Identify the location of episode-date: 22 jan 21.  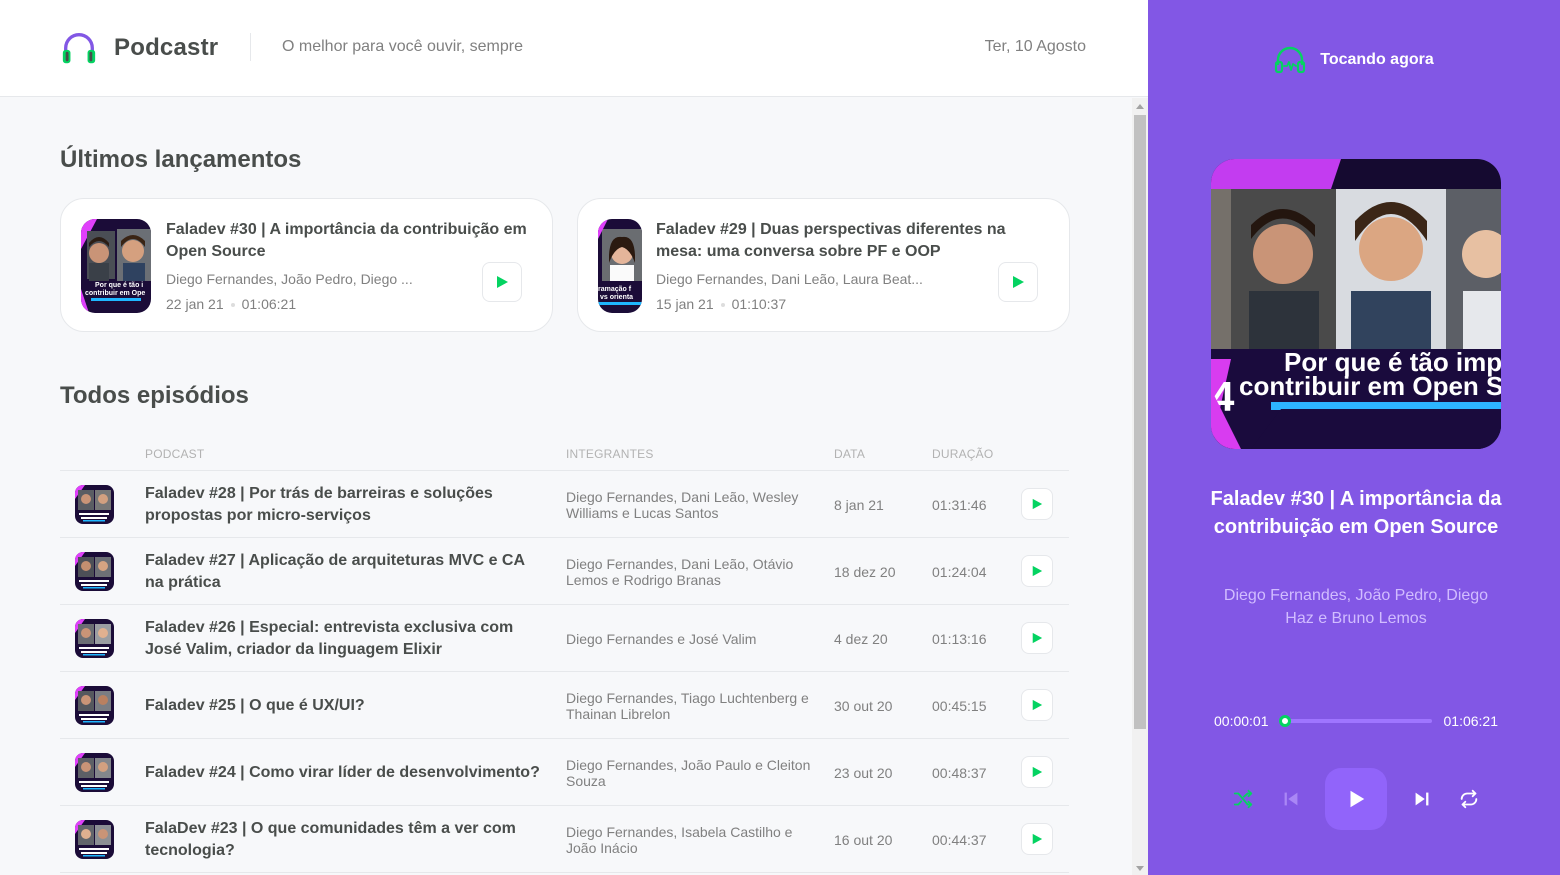
(195, 304).